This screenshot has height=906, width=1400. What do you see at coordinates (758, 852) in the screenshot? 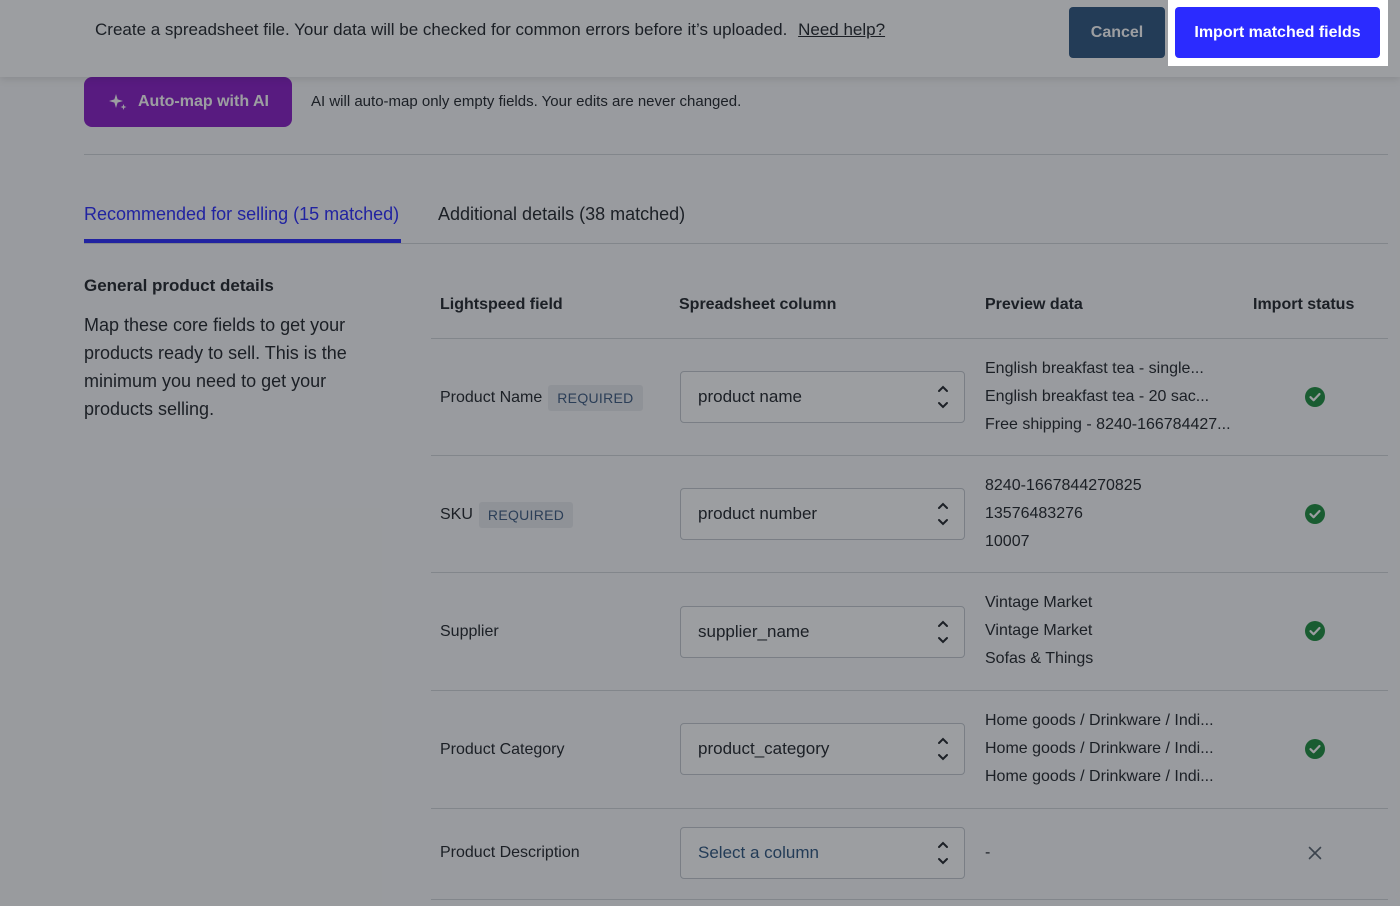
I see `select-placeholder: Select a column` at bounding box center [758, 852].